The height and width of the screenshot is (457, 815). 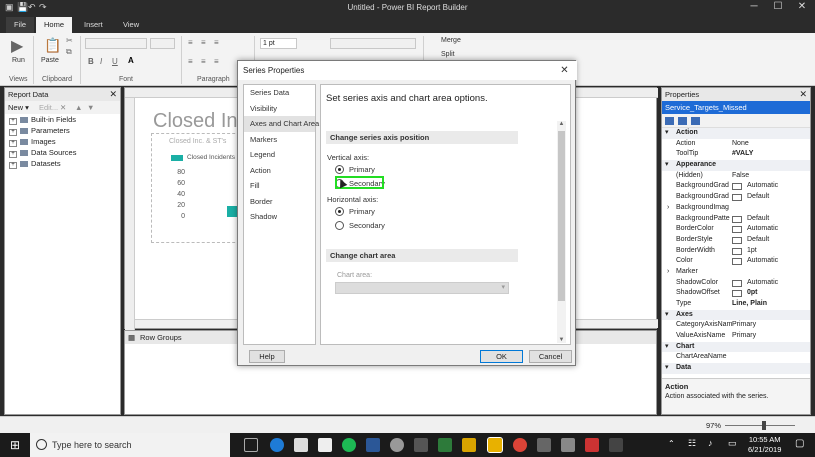 What do you see at coordinates (216, 42) in the screenshot?
I see `align-right-icon: ≡` at bounding box center [216, 42].